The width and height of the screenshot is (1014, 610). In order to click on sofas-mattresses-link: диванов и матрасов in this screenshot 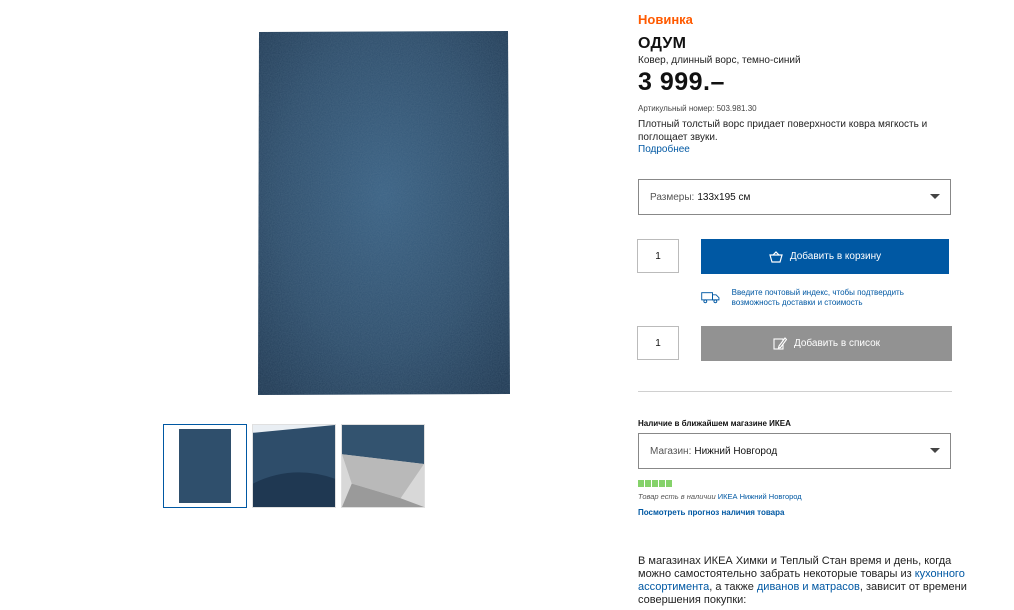, I will do `click(808, 587)`.